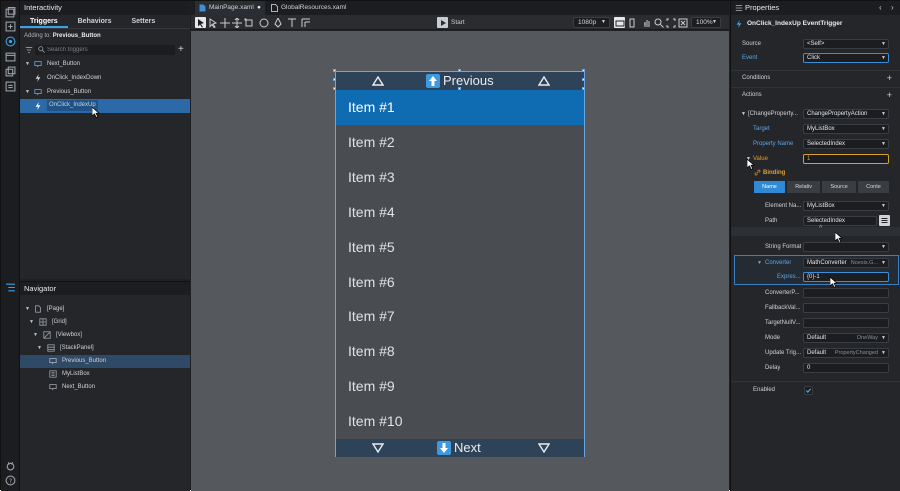 This screenshot has width=900, height=491. Describe the element at coordinates (892, 8) in the screenshot. I see `forward-icon: ›` at that location.